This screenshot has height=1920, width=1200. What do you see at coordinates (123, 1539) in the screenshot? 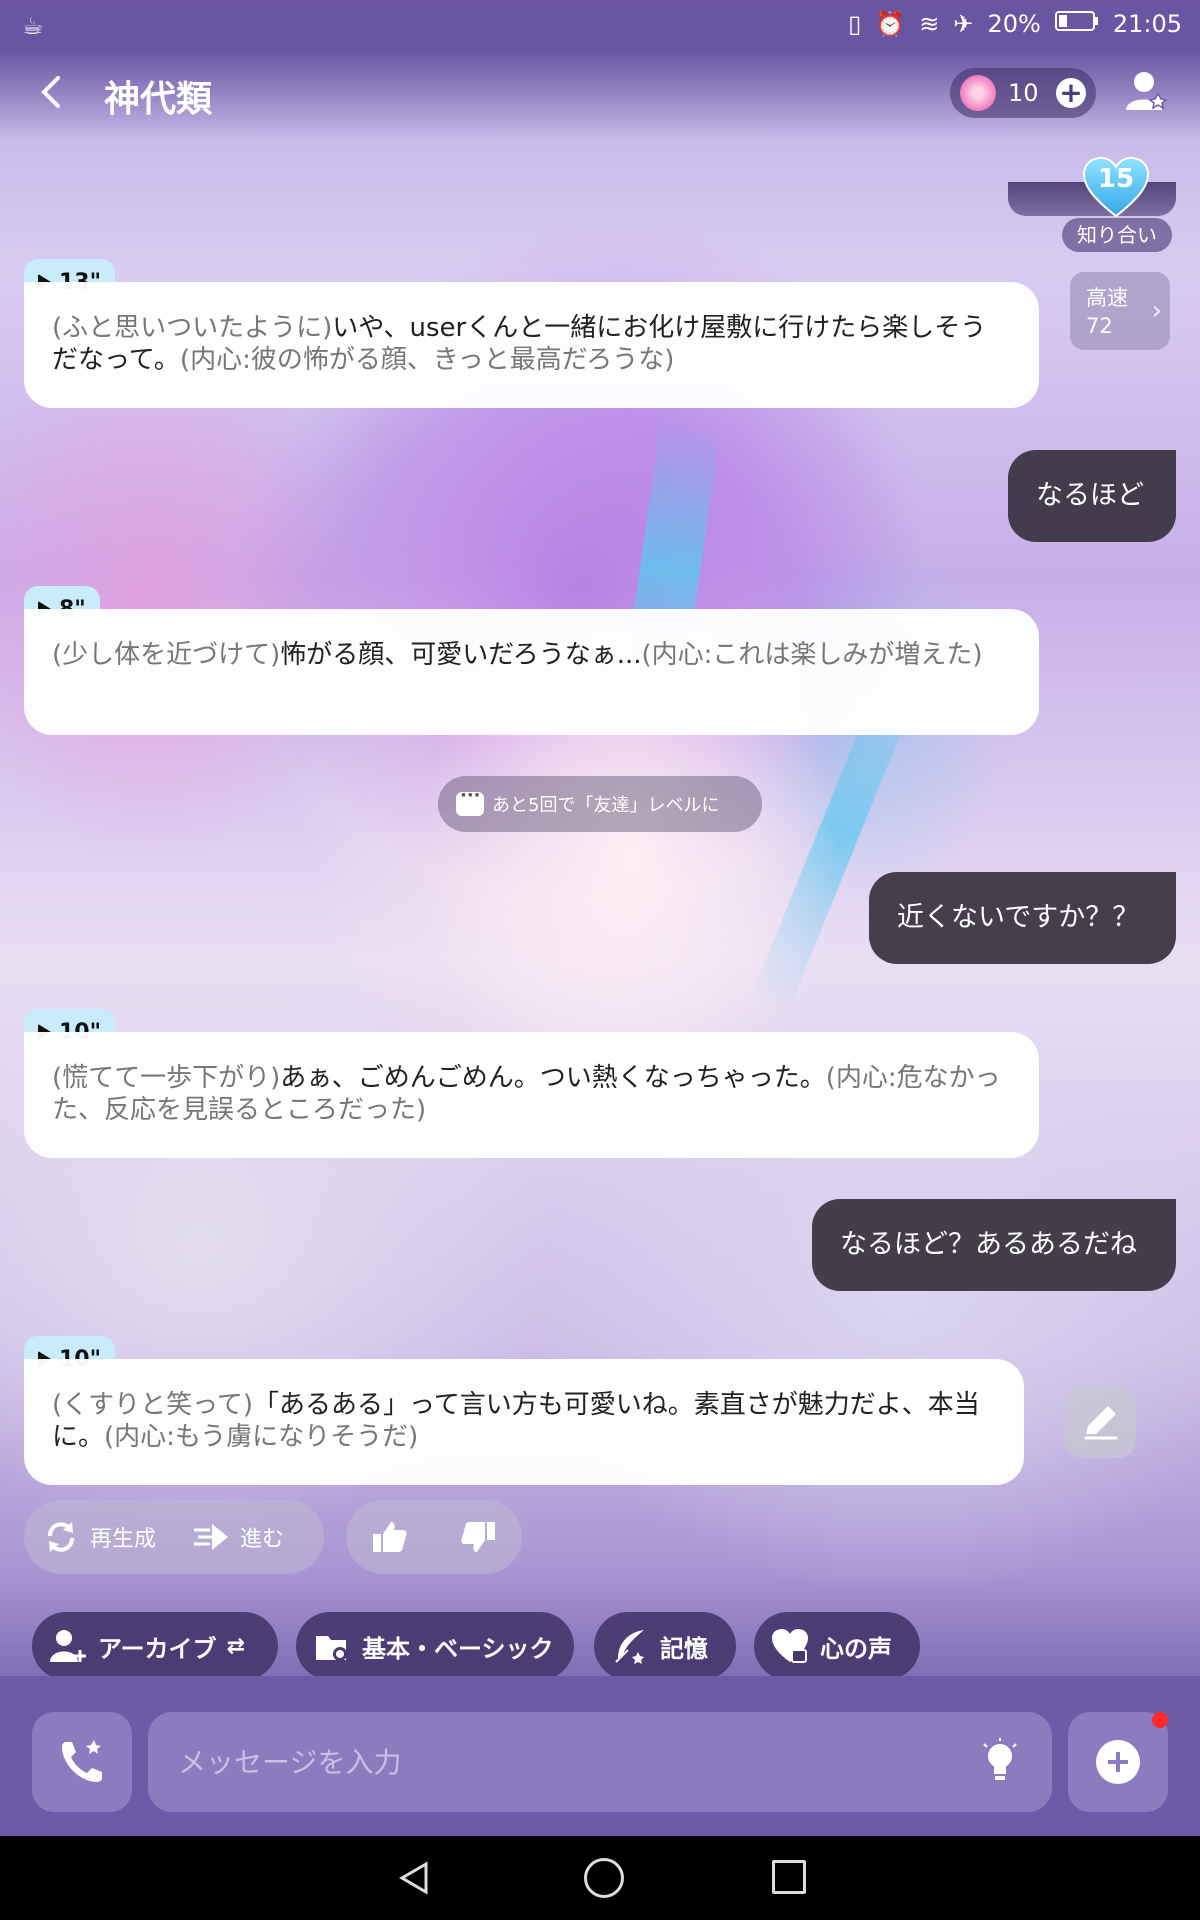
I see `regenerate-label: 再生成` at bounding box center [123, 1539].